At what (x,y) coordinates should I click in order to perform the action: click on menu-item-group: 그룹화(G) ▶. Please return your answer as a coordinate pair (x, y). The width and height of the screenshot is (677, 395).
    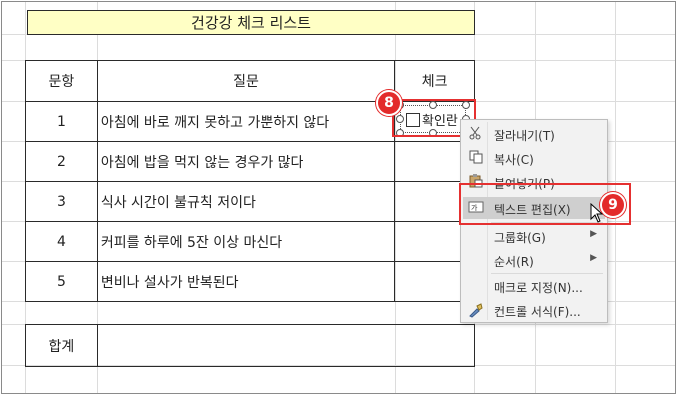
    Looking at the image, I should click on (534, 236).